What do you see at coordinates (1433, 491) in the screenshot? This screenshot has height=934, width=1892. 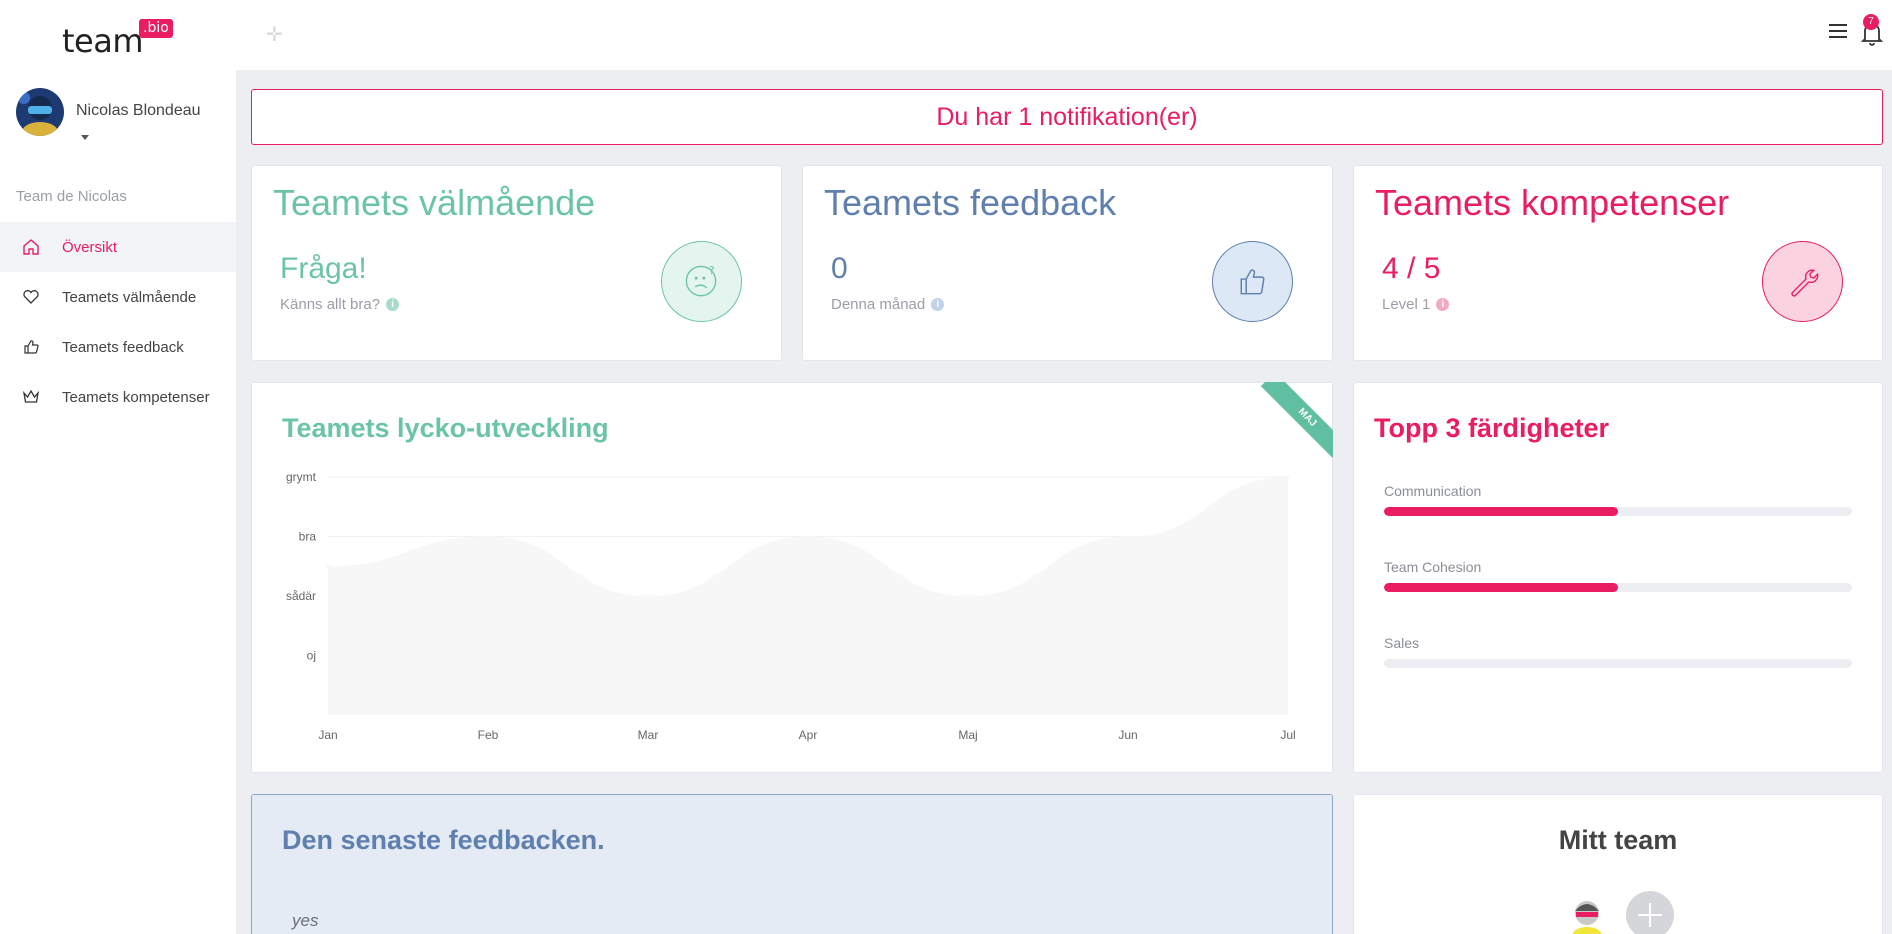 I see `skill-name: Communication` at bounding box center [1433, 491].